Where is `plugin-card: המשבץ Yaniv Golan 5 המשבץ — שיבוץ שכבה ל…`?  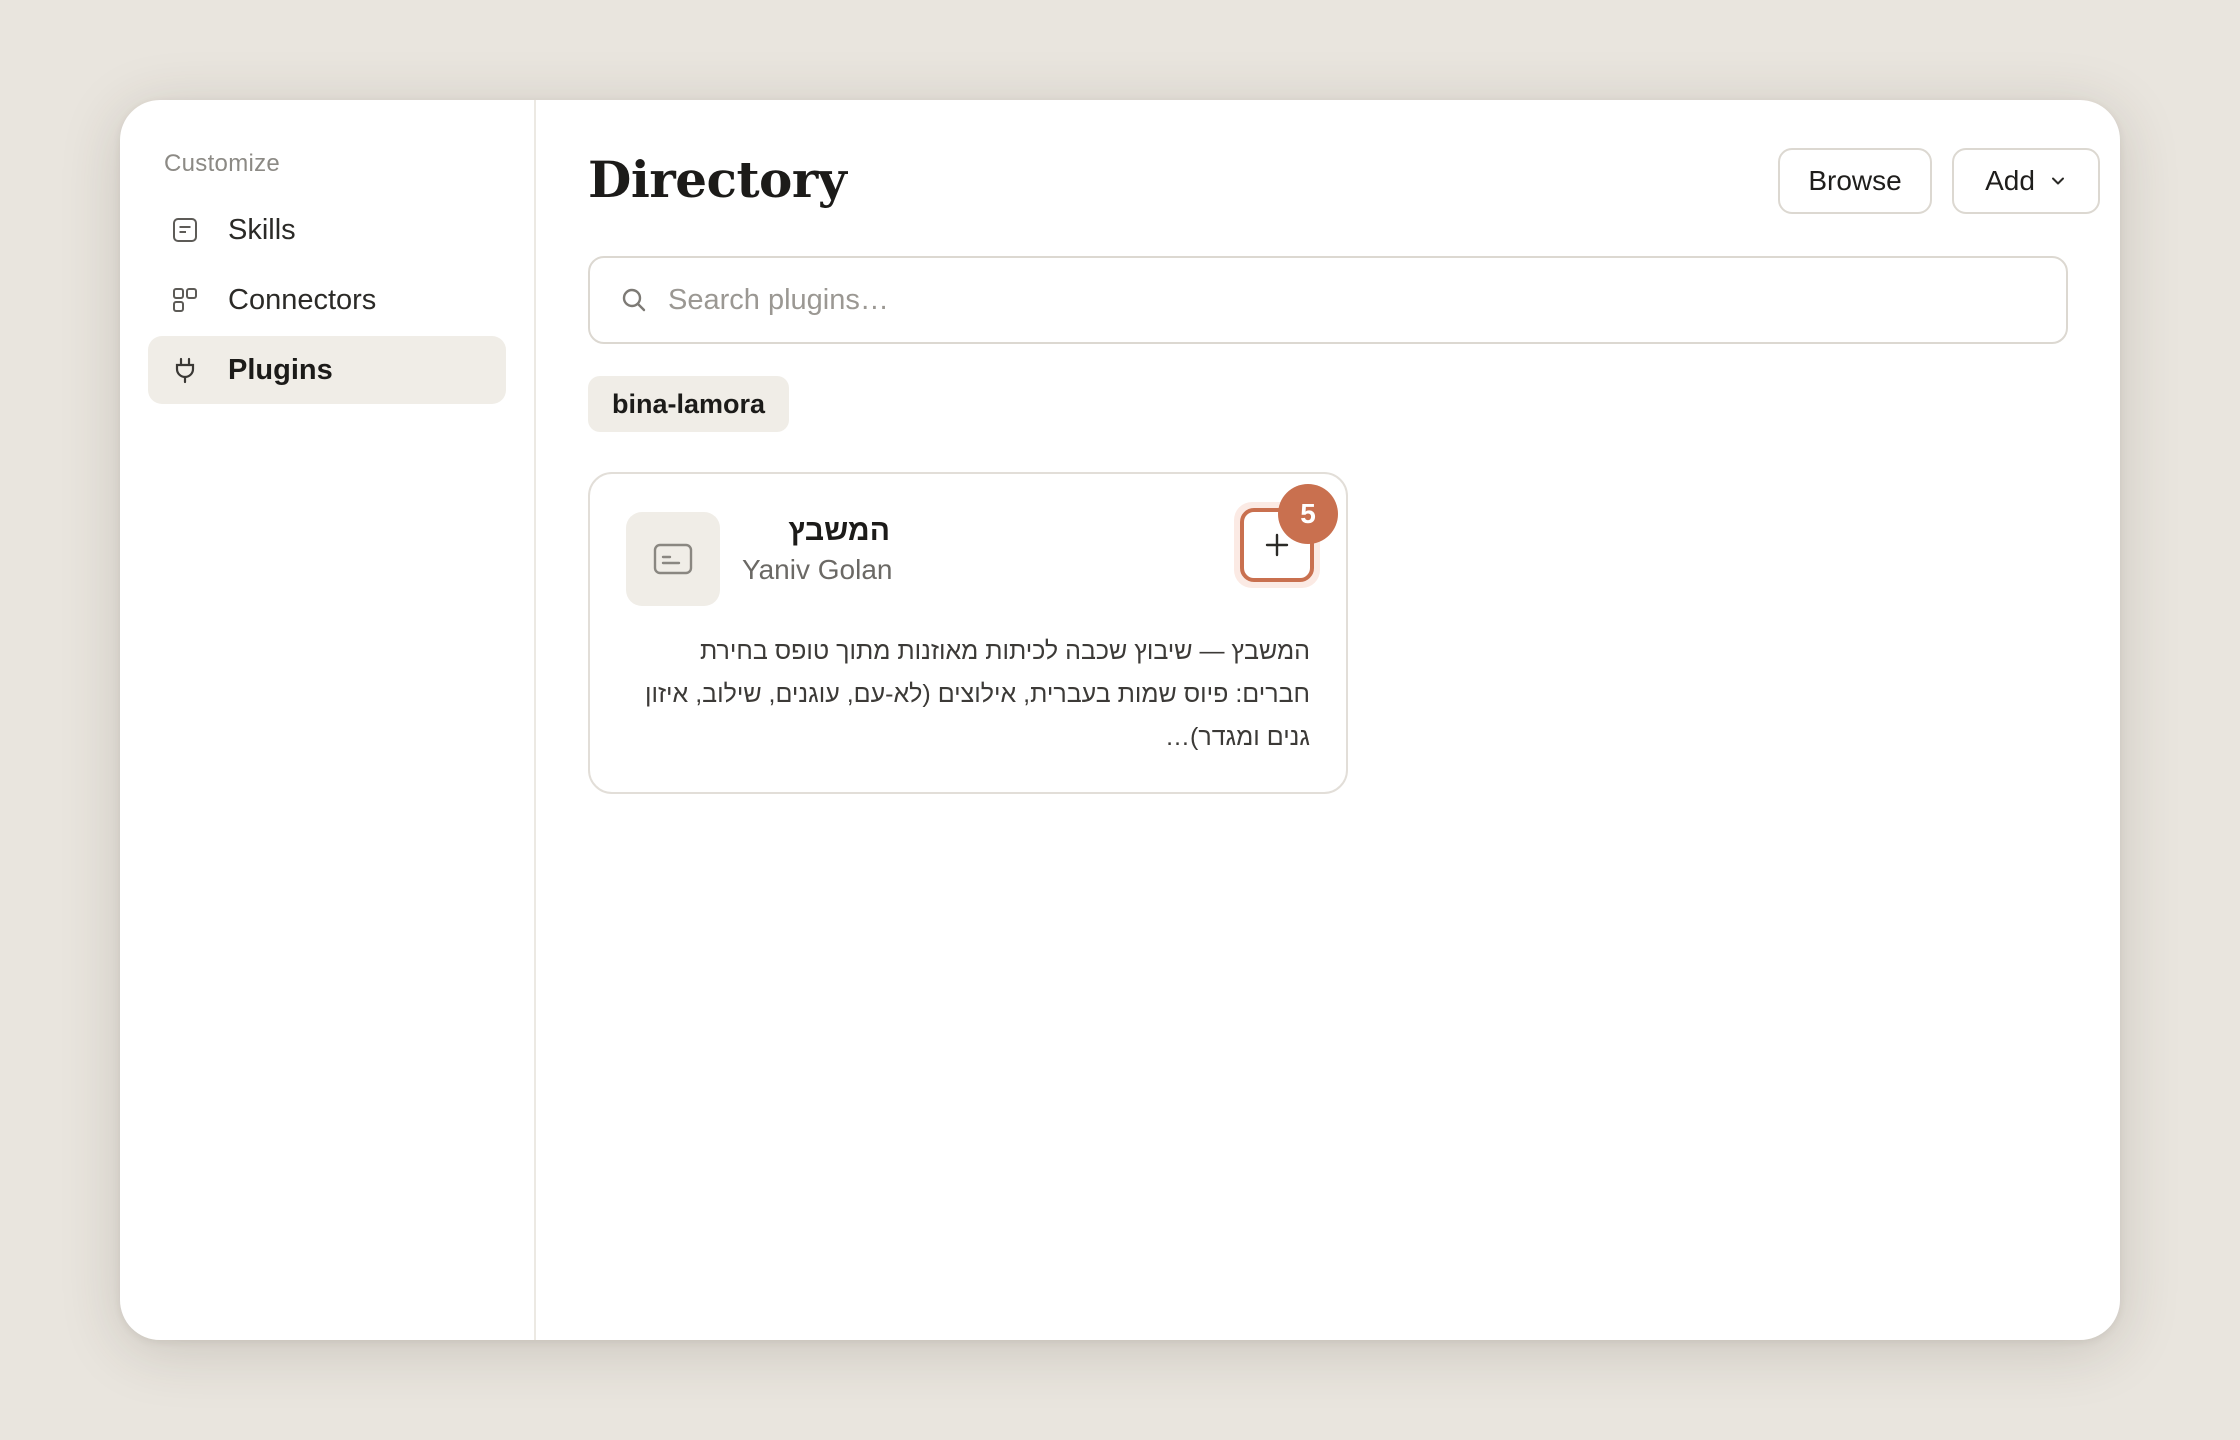 plugin-card: המשבץ Yaniv Golan 5 המשבץ — שיבוץ שכבה ל… is located at coordinates (968, 633).